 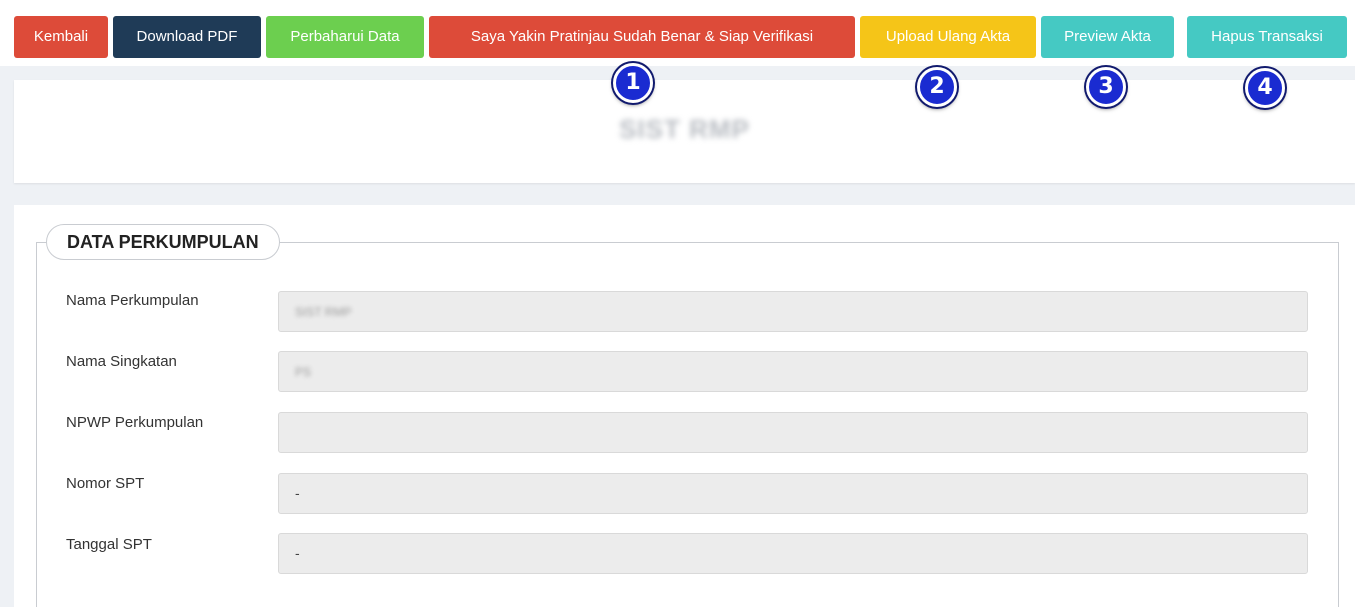 I want to click on field-value-nomor-spt: -, so click(x=297, y=493).